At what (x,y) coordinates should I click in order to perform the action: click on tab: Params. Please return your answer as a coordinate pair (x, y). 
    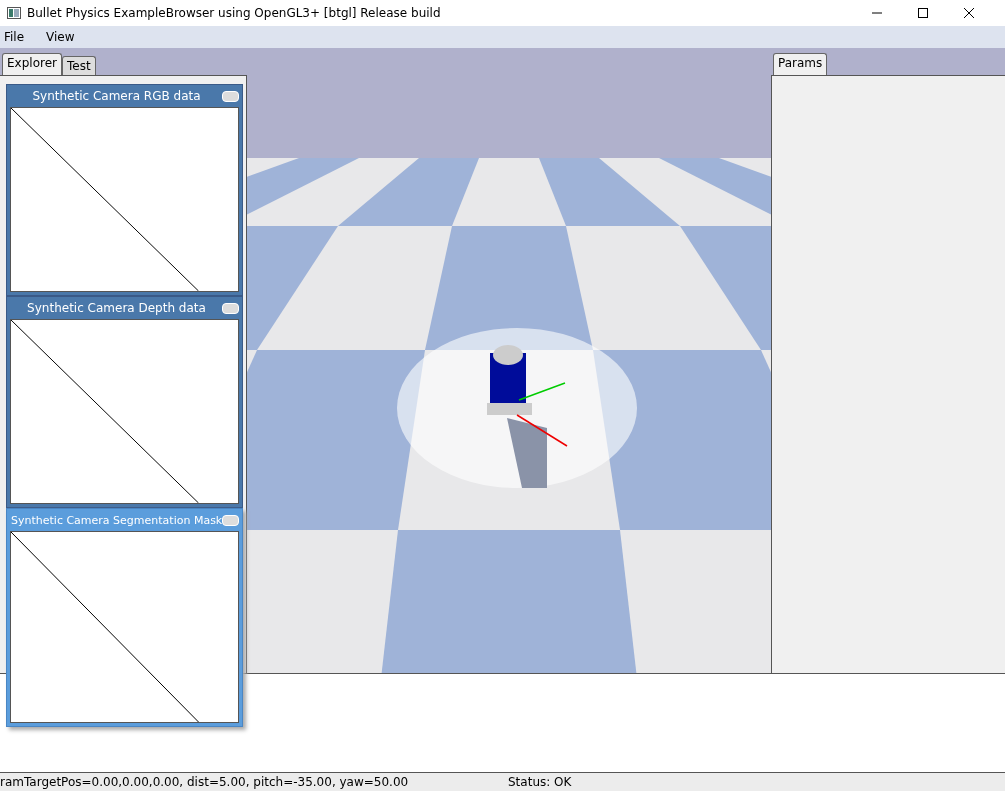
    Looking at the image, I should click on (800, 64).